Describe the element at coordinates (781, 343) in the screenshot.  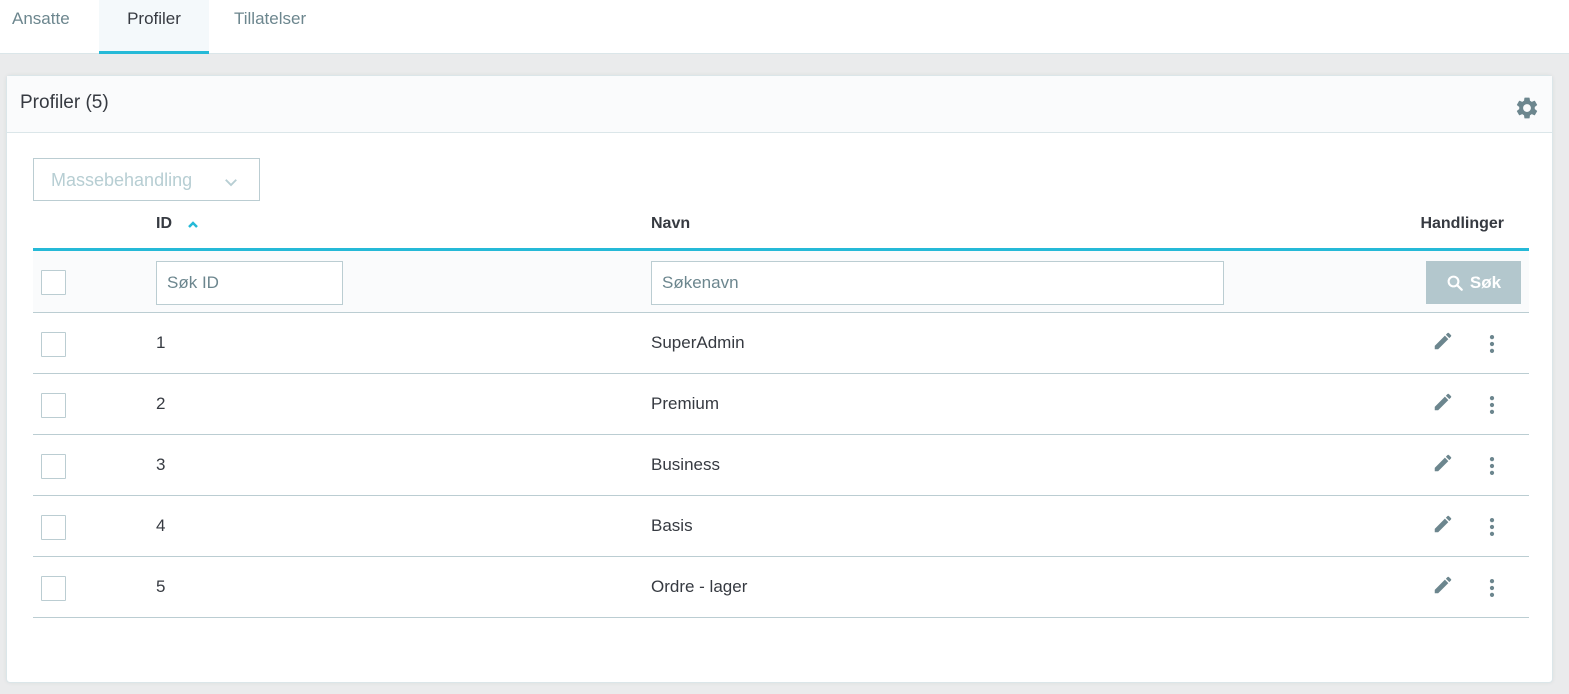
I see `table-row: 1 SuperAdmin` at that location.